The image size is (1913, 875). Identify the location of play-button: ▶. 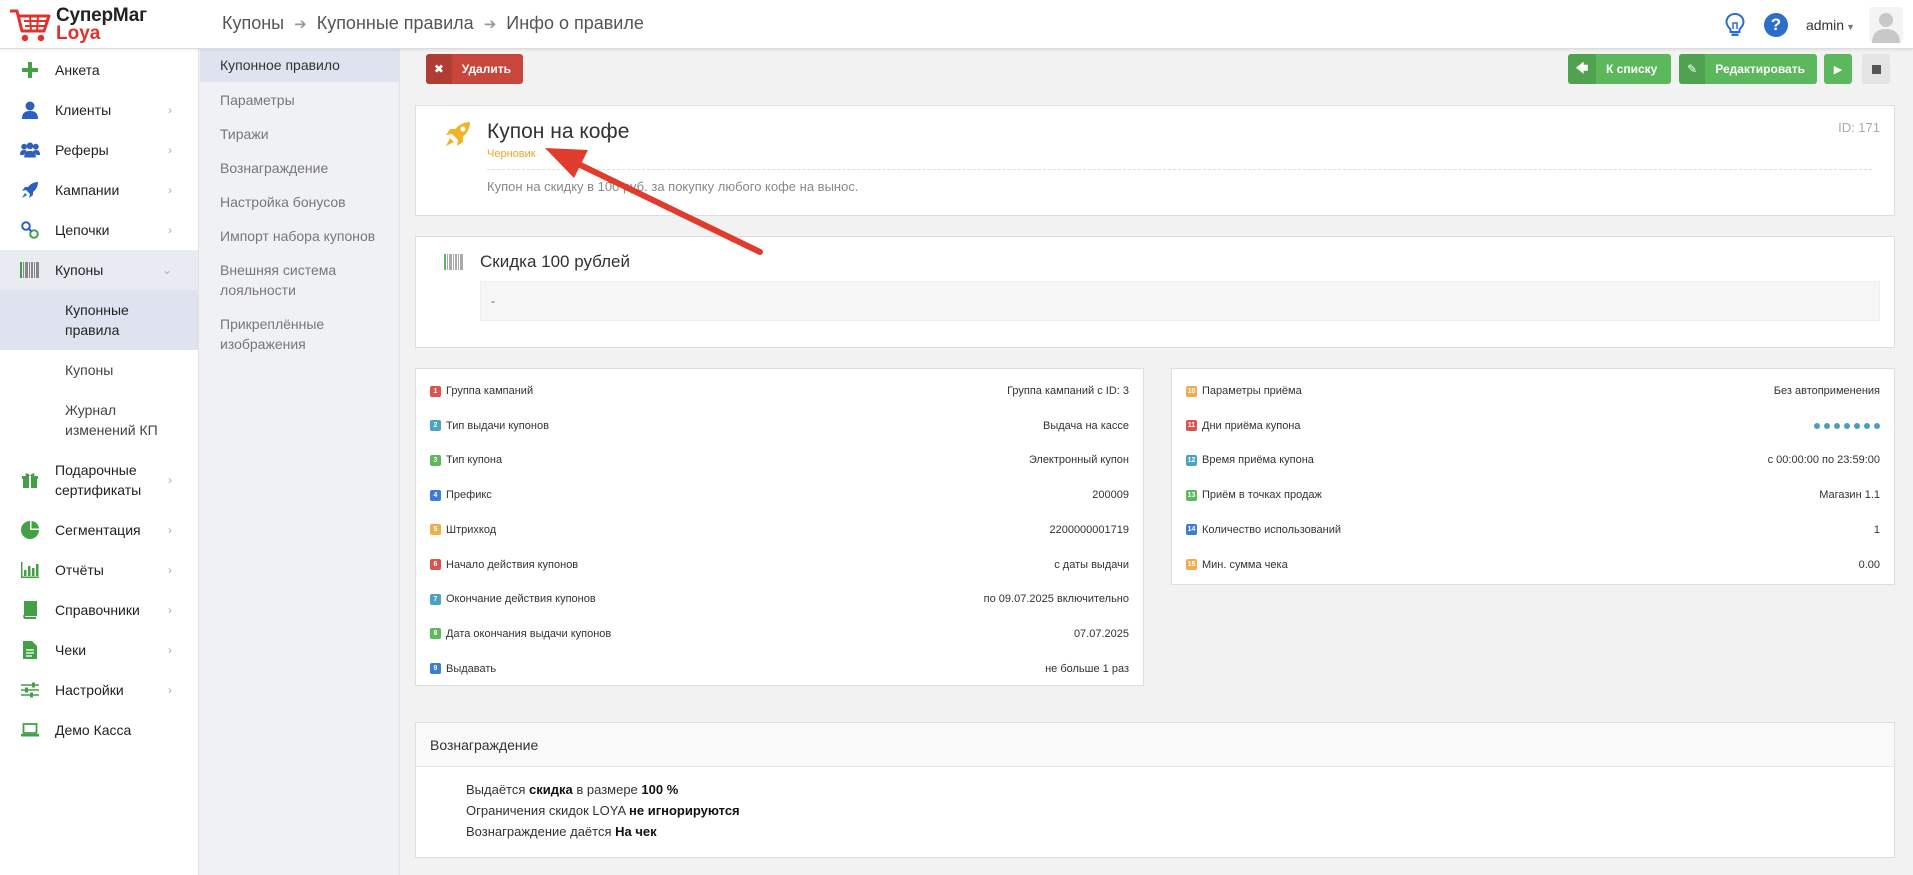
(1838, 69).